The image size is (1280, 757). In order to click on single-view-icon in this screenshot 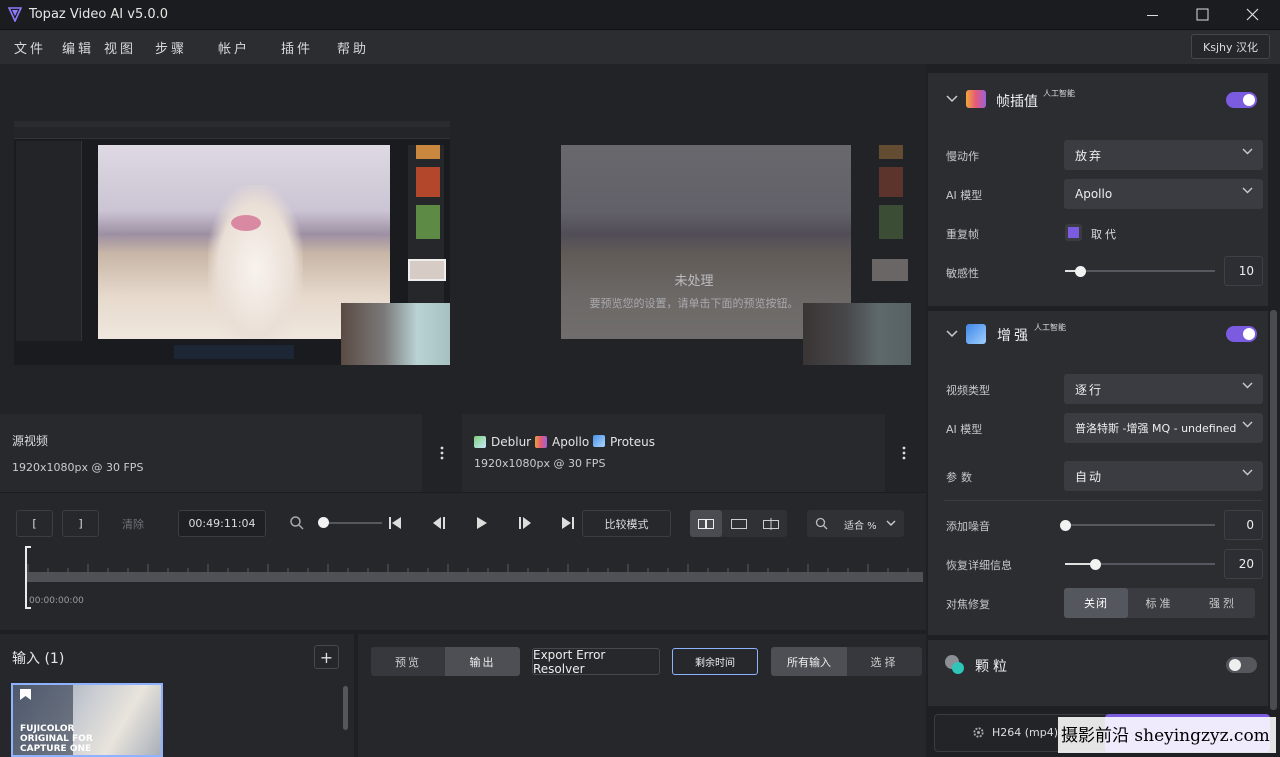, I will do `click(739, 523)`.